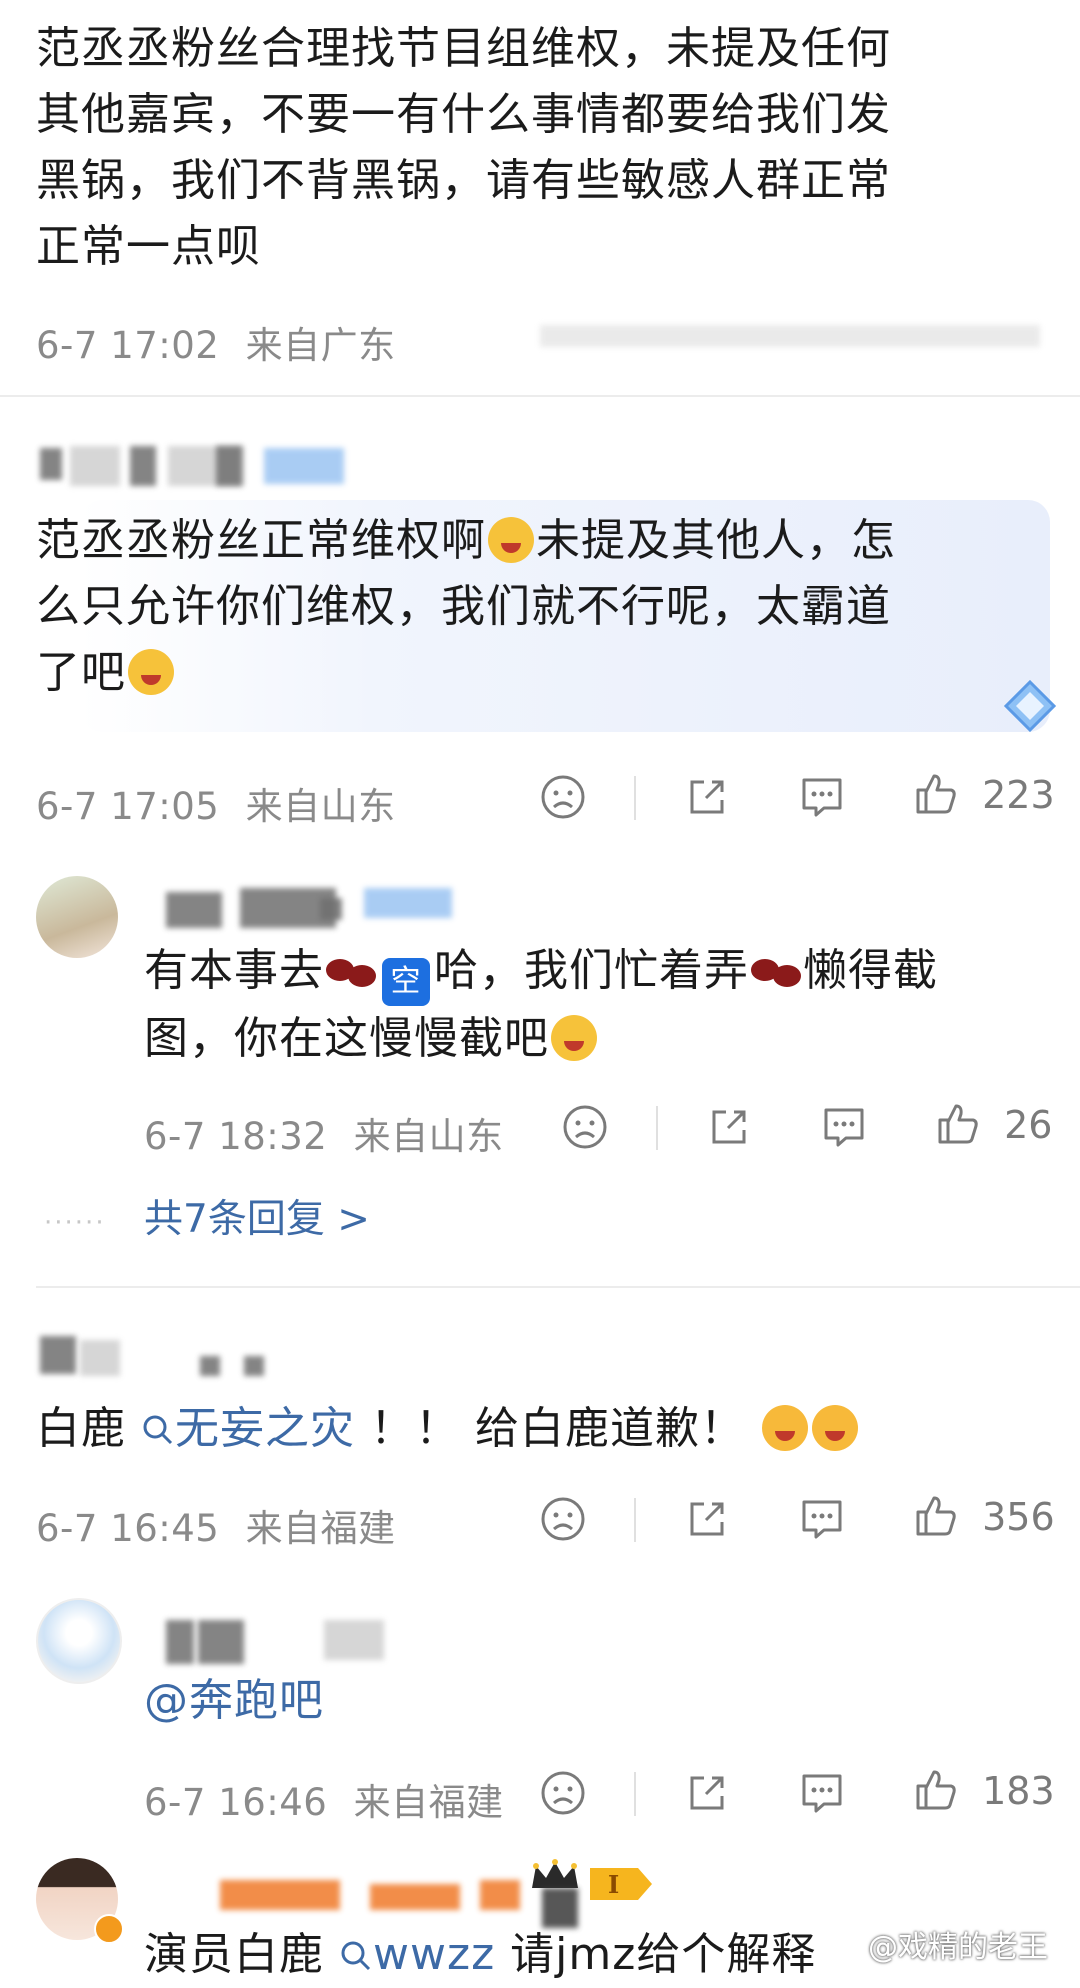 The image size is (1080, 1988). I want to click on watermark-text: @戏精的老王, so click(958, 1947).